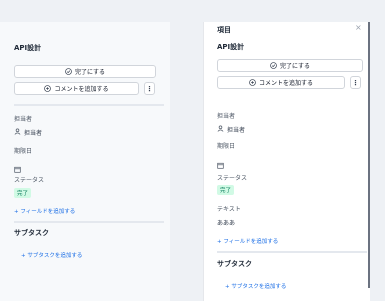 The width and height of the screenshot is (385, 301). Describe the element at coordinates (229, 209) in the screenshot. I see `text-field-label: テキスト` at that location.